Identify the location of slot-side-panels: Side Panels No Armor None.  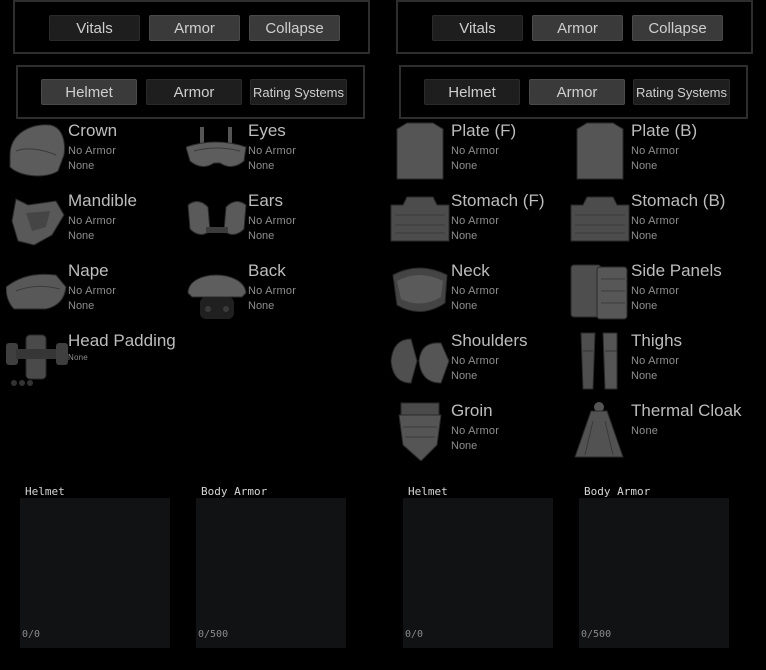
(659, 293).